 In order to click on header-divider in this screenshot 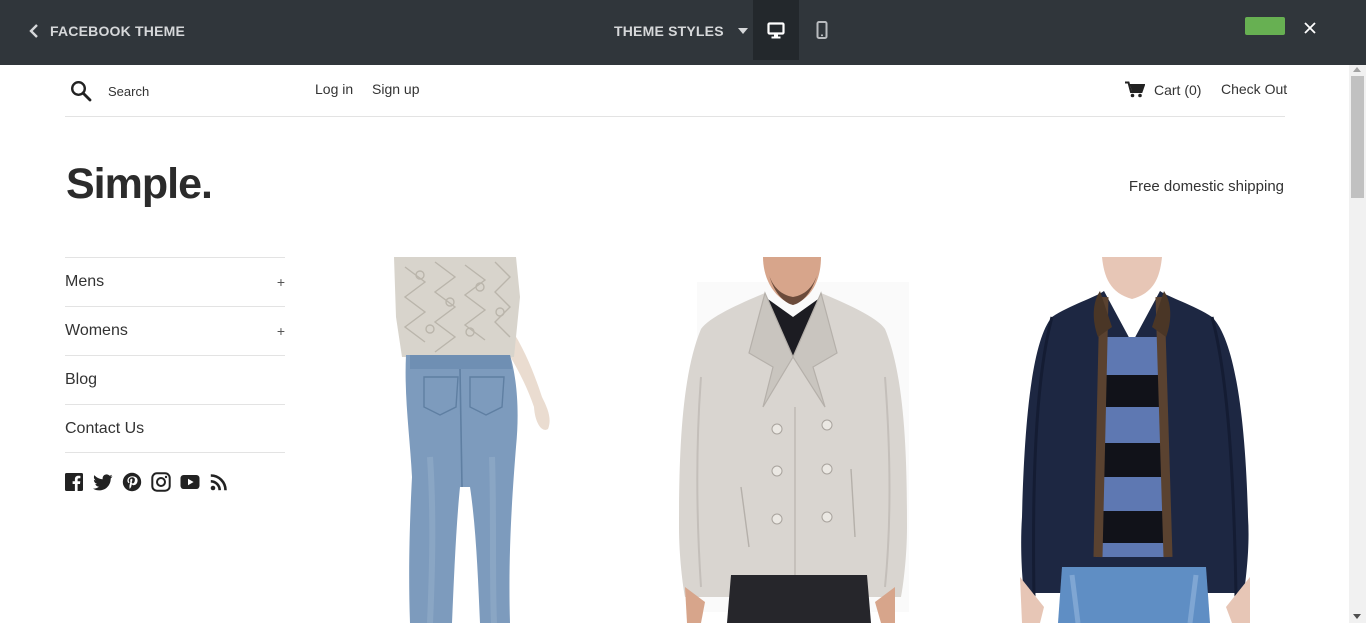, I will do `click(675, 116)`.